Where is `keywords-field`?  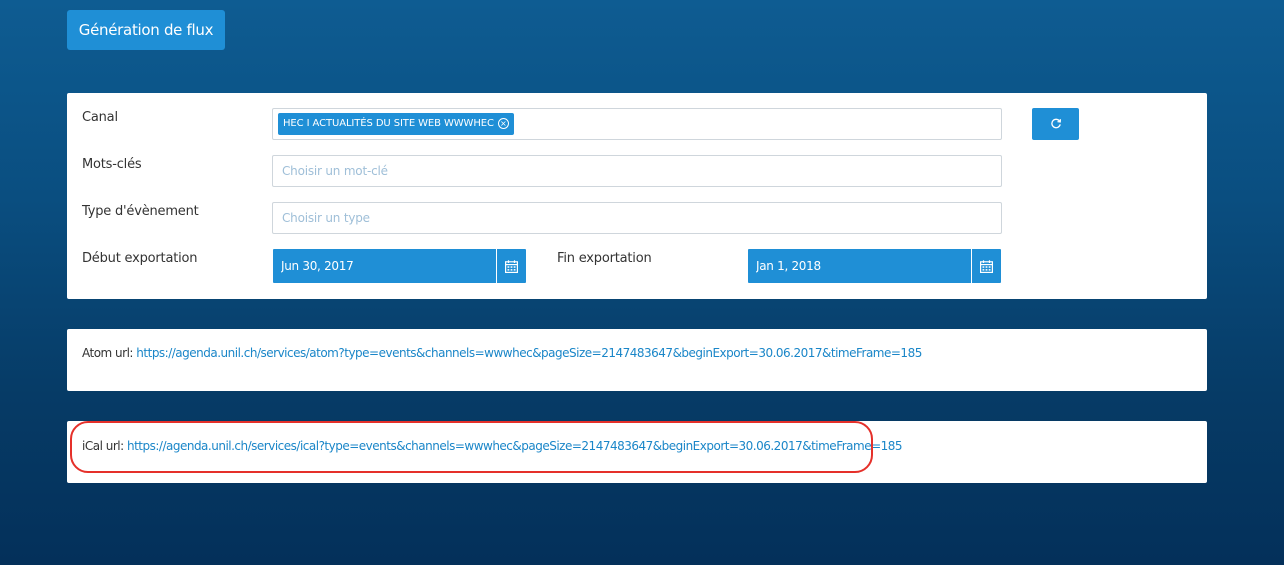
keywords-field is located at coordinates (637, 171).